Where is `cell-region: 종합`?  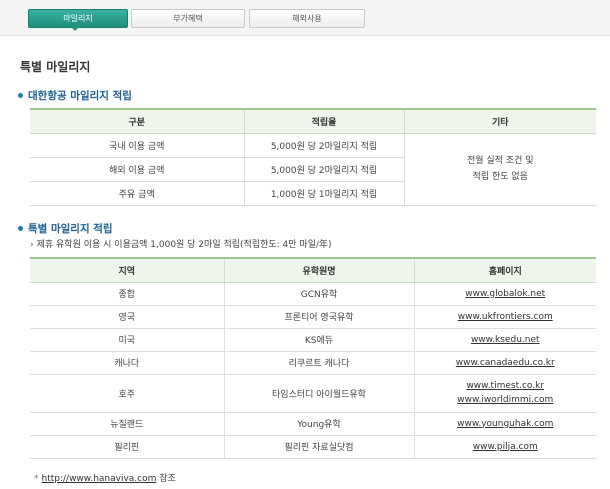 cell-region: 종합 is located at coordinates (127, 294).